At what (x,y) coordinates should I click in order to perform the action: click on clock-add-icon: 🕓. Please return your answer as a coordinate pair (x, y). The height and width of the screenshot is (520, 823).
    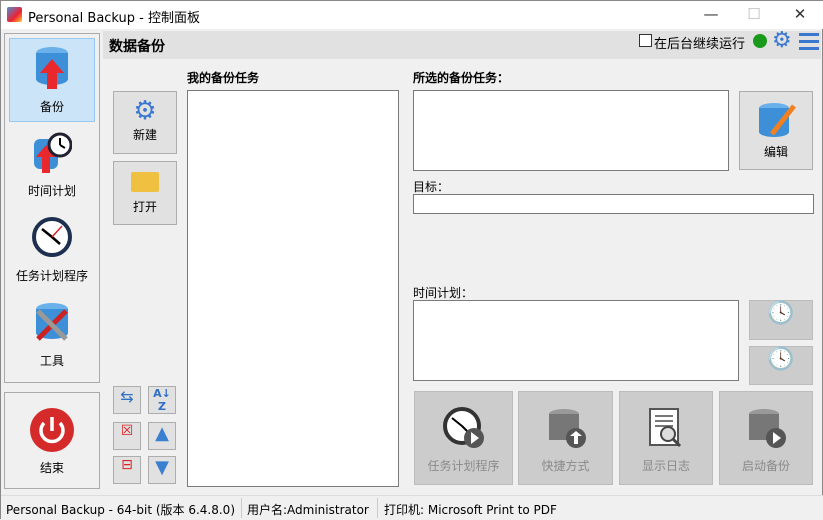
    Looking at the image, I should click on (781, 359).